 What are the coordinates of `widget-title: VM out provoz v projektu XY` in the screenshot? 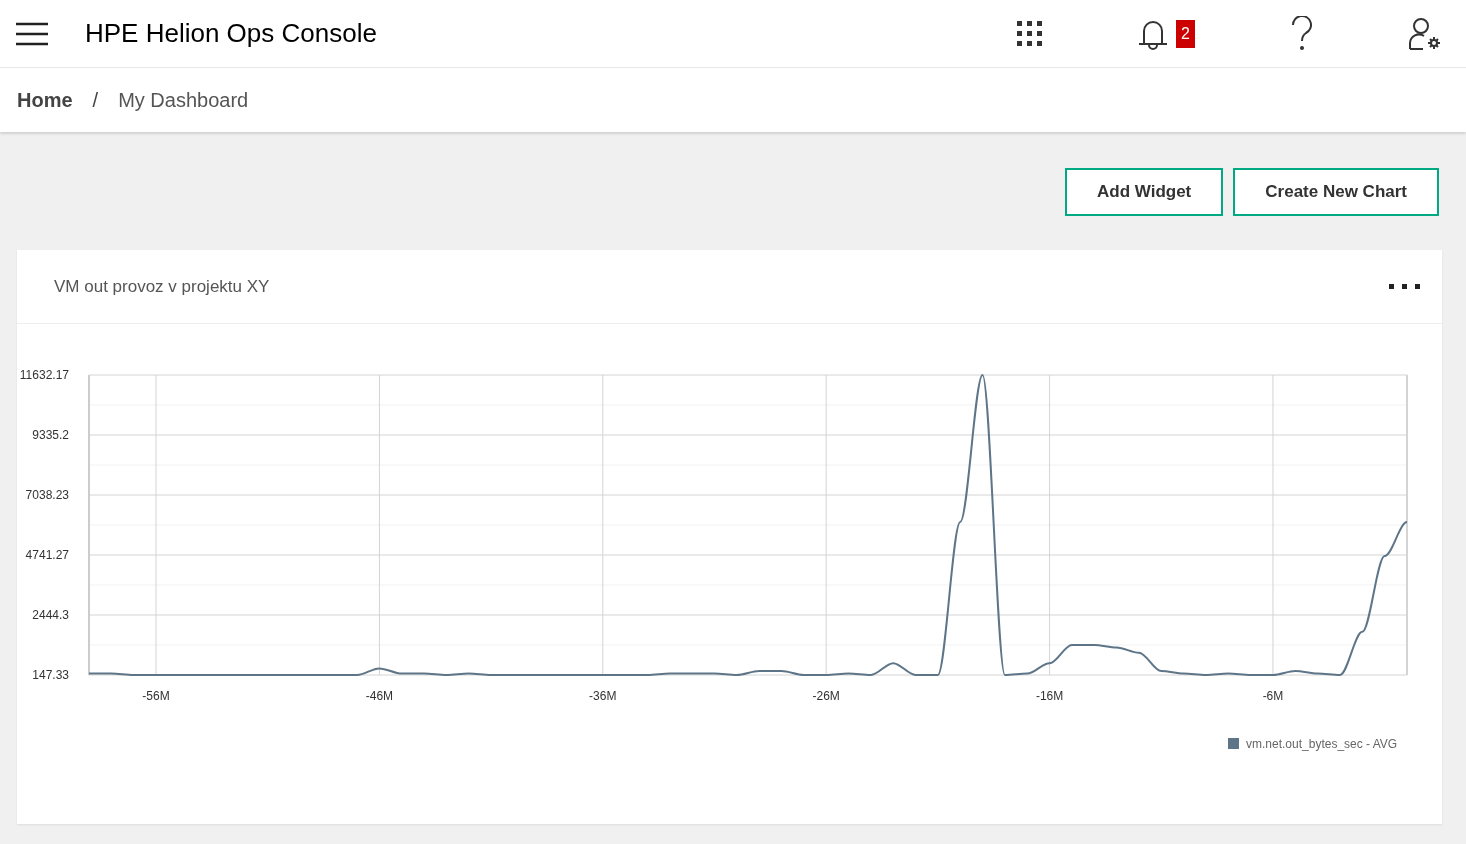 It's located at (162, 286).